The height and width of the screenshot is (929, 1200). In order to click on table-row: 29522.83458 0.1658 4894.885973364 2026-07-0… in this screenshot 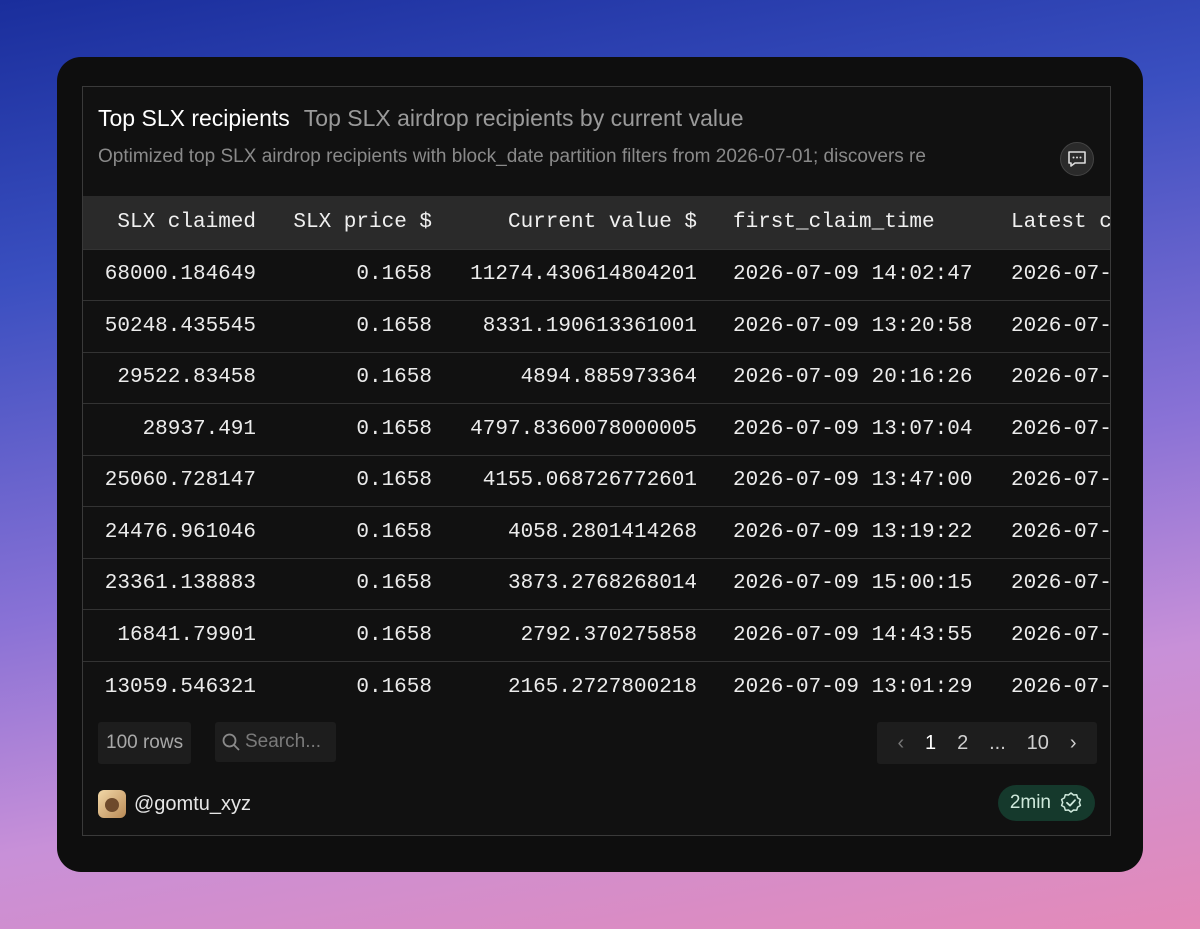, I will do `click(596, 377)`.